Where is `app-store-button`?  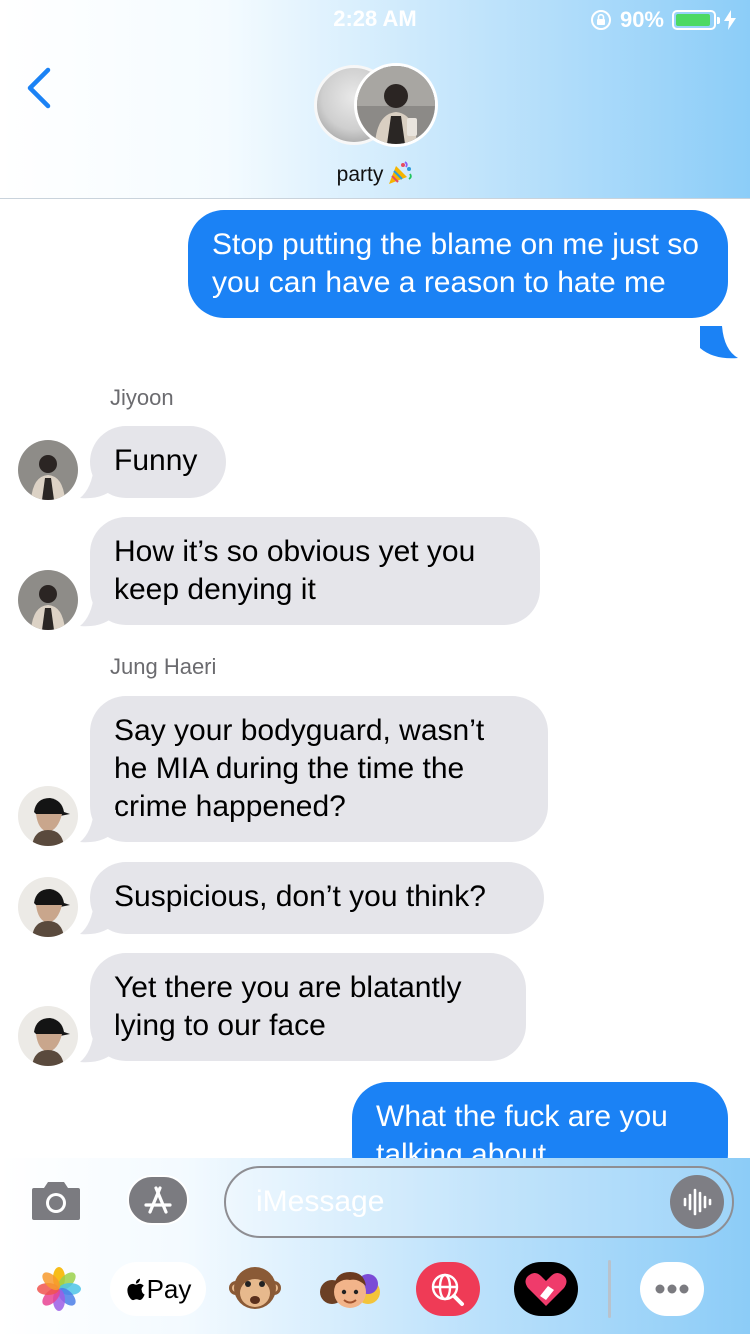
app-store-button is located at coordinates (158, 1200).